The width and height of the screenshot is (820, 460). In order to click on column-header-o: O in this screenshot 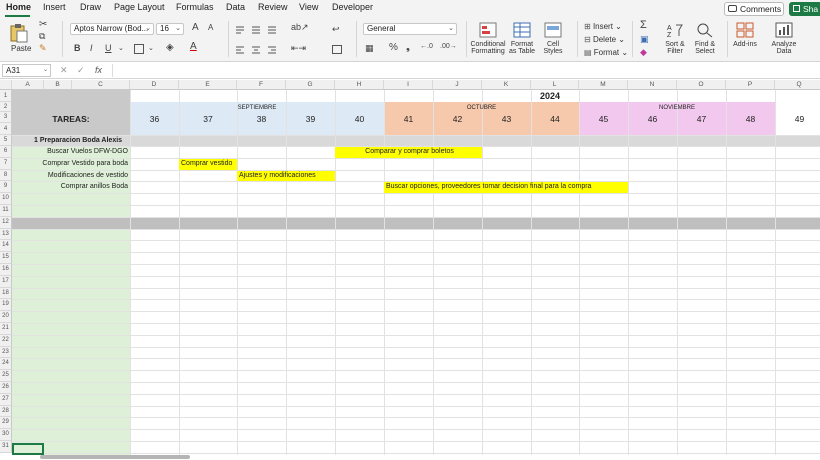, I will do `click(701, 85)`.